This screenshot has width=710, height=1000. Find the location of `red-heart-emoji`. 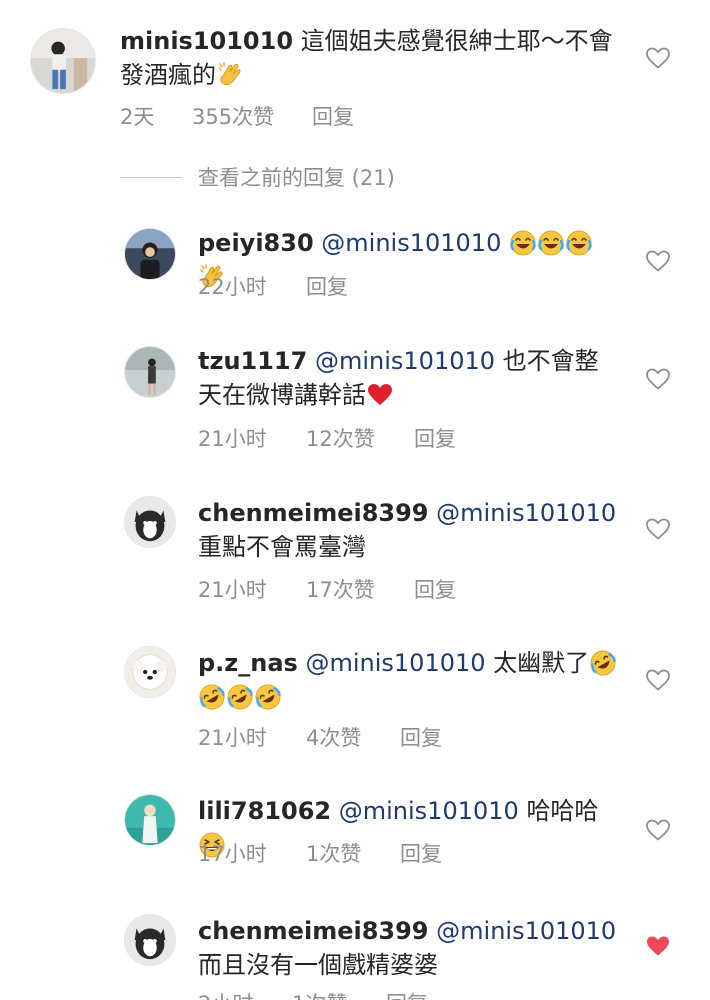

red-heart-emoji is located at coordinates (380, 395).